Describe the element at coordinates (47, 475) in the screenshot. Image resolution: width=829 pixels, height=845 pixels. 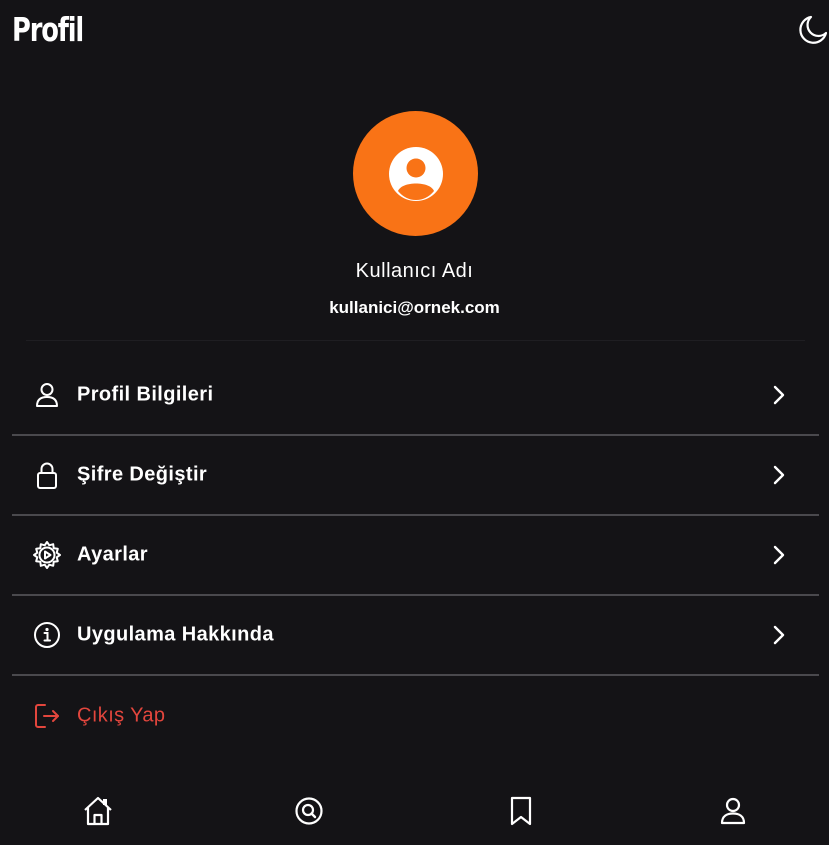
I see `lock-icon` at that location.